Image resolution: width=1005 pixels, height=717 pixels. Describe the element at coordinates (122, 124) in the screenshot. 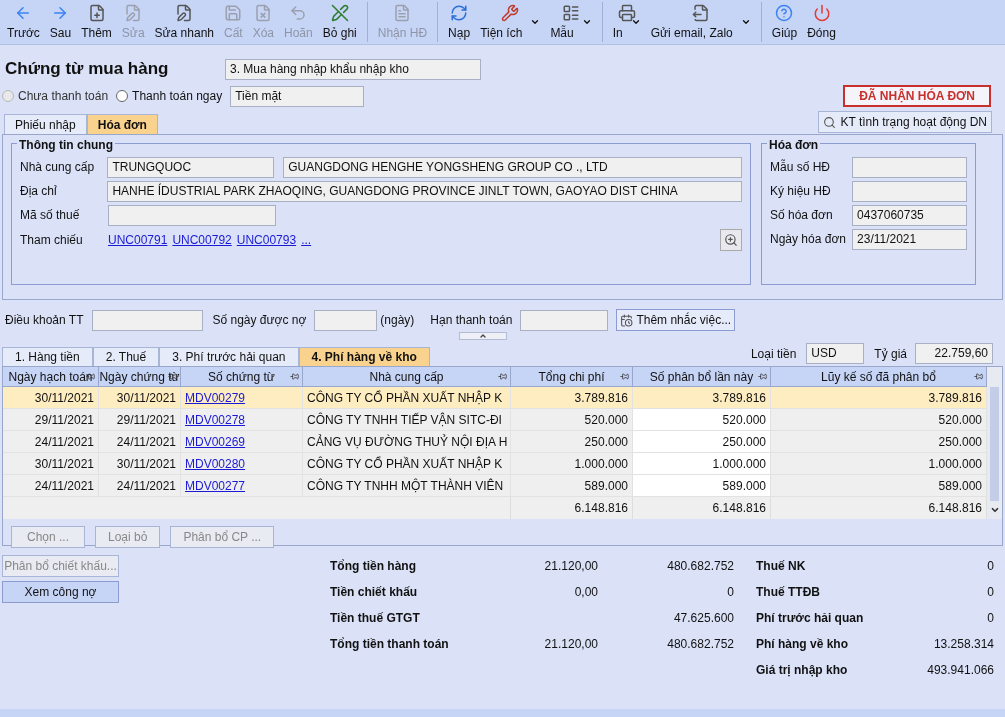

I see `tab: Hóa đơn` at that location.